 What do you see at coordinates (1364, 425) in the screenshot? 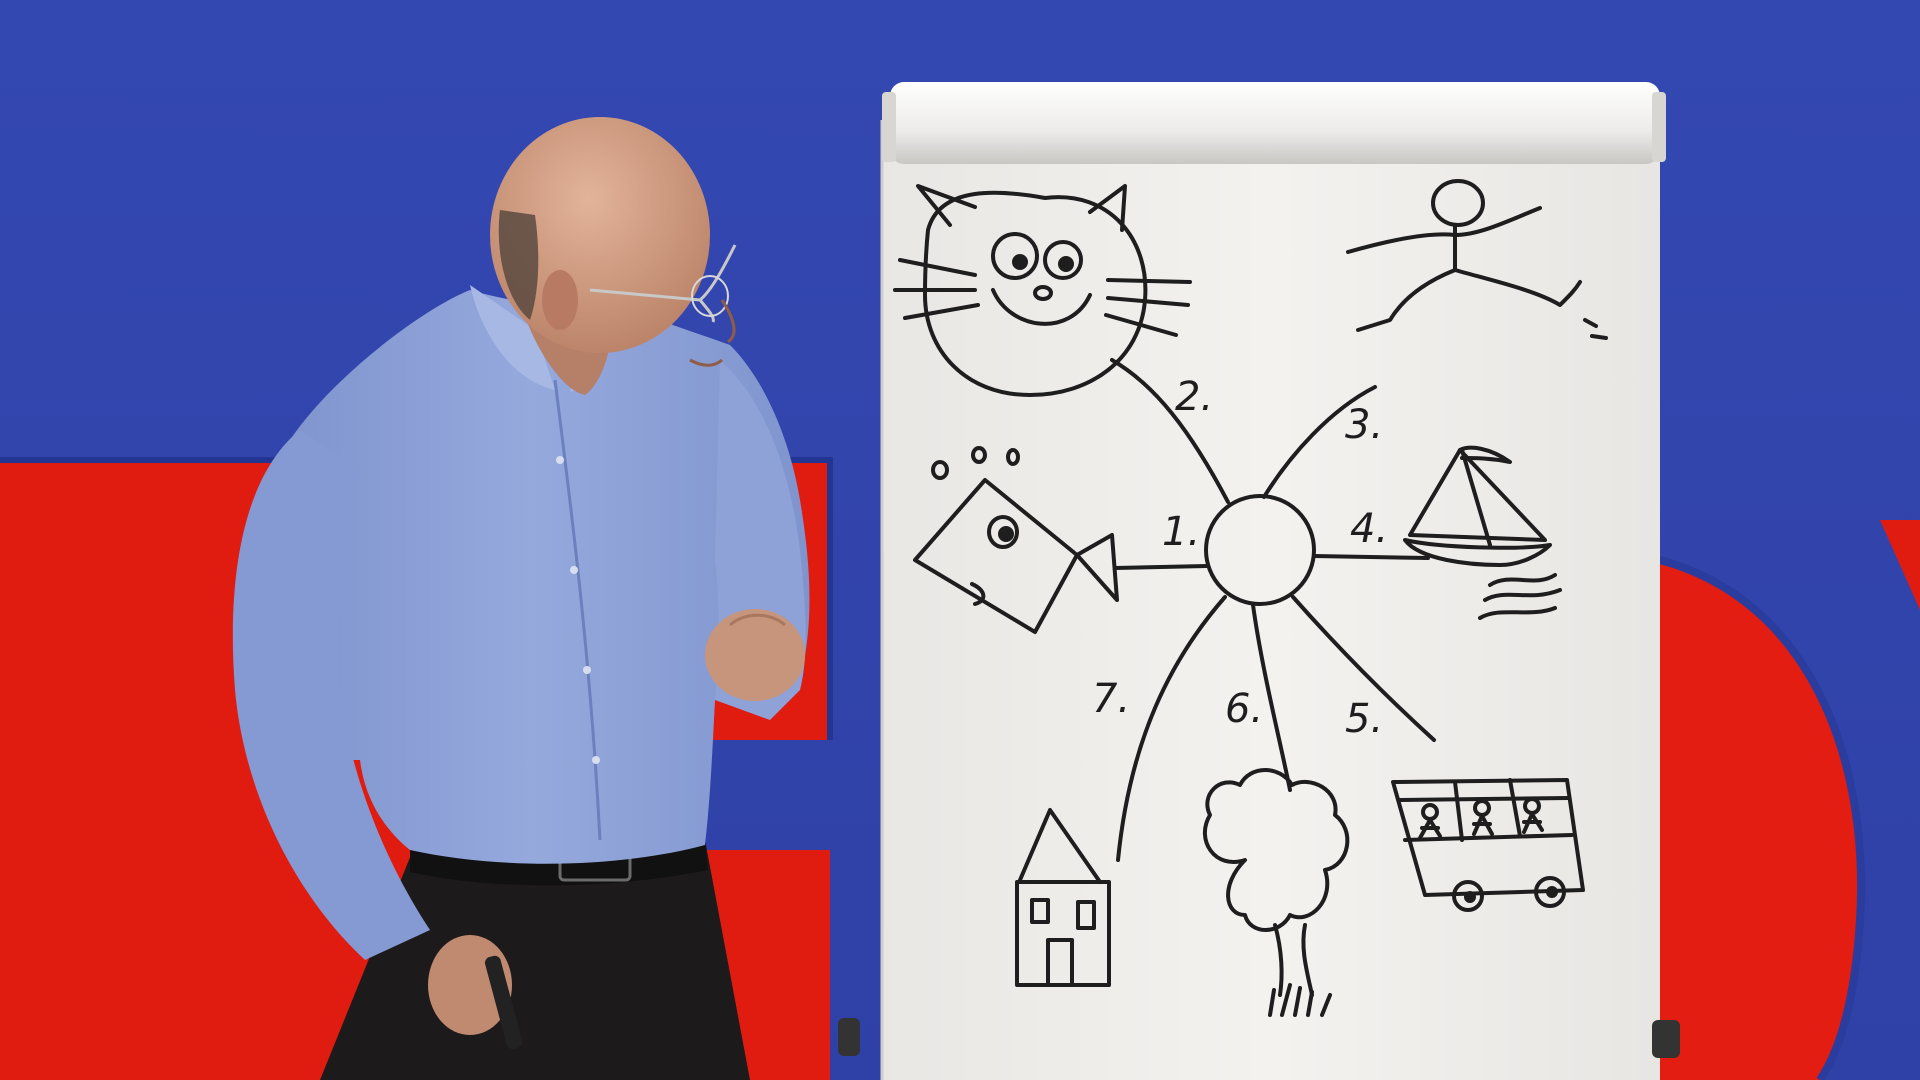
I see `label-3: 3.` at bounding box center [1364, 425].